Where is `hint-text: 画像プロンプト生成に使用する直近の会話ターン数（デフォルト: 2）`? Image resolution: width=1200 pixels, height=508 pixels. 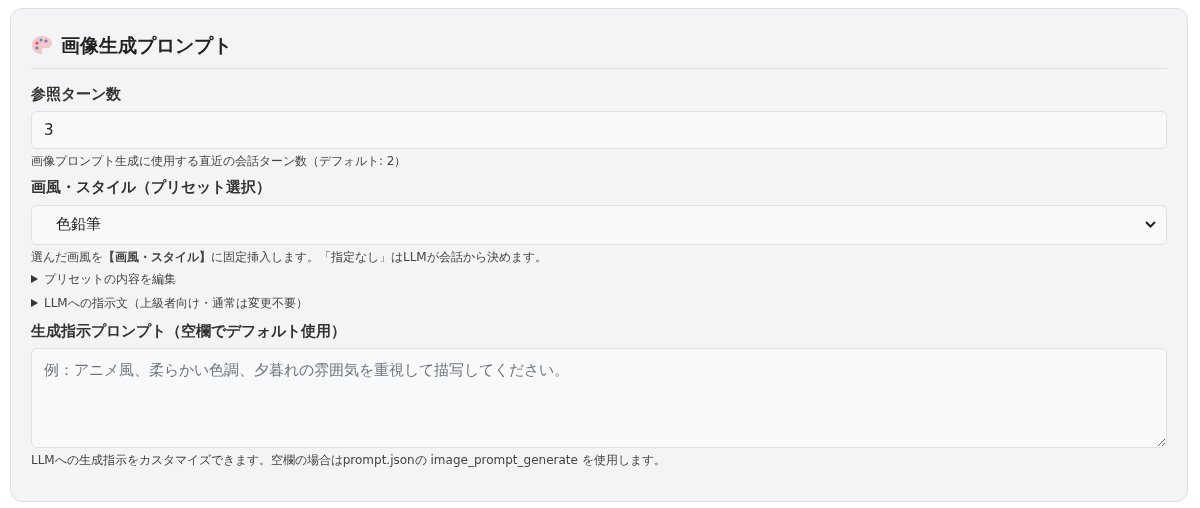 hint-text: 画像プロンプト生成に使用する直近の会話ターン数（デフォルト: 2） is located at coordinates (219, 161).